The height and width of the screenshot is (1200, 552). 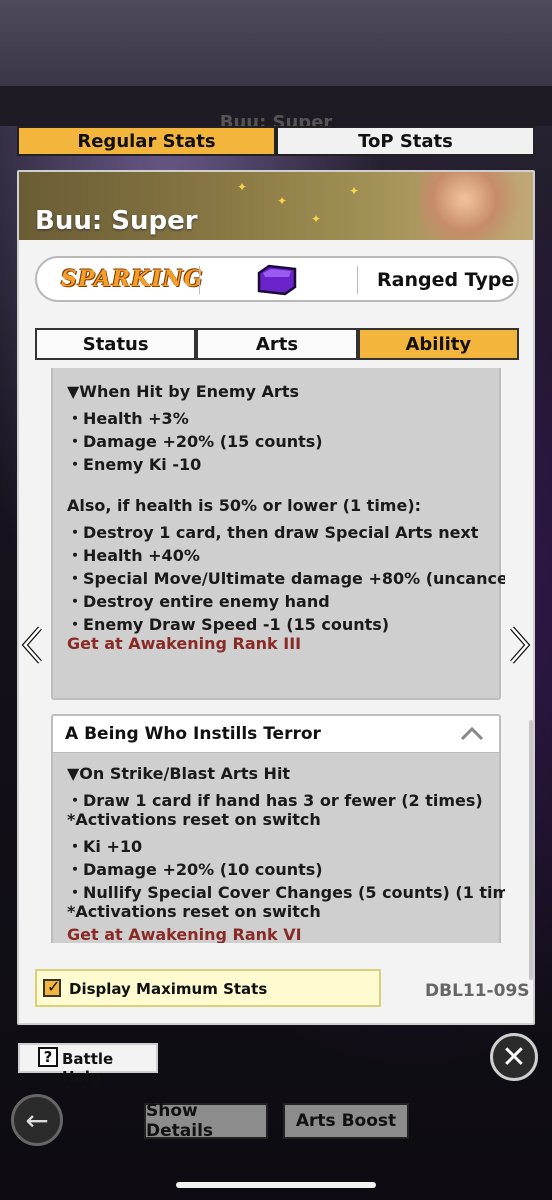 I want to click on stat-tabs: Regular Stats ToP Stats, so click(x=276, y=141).